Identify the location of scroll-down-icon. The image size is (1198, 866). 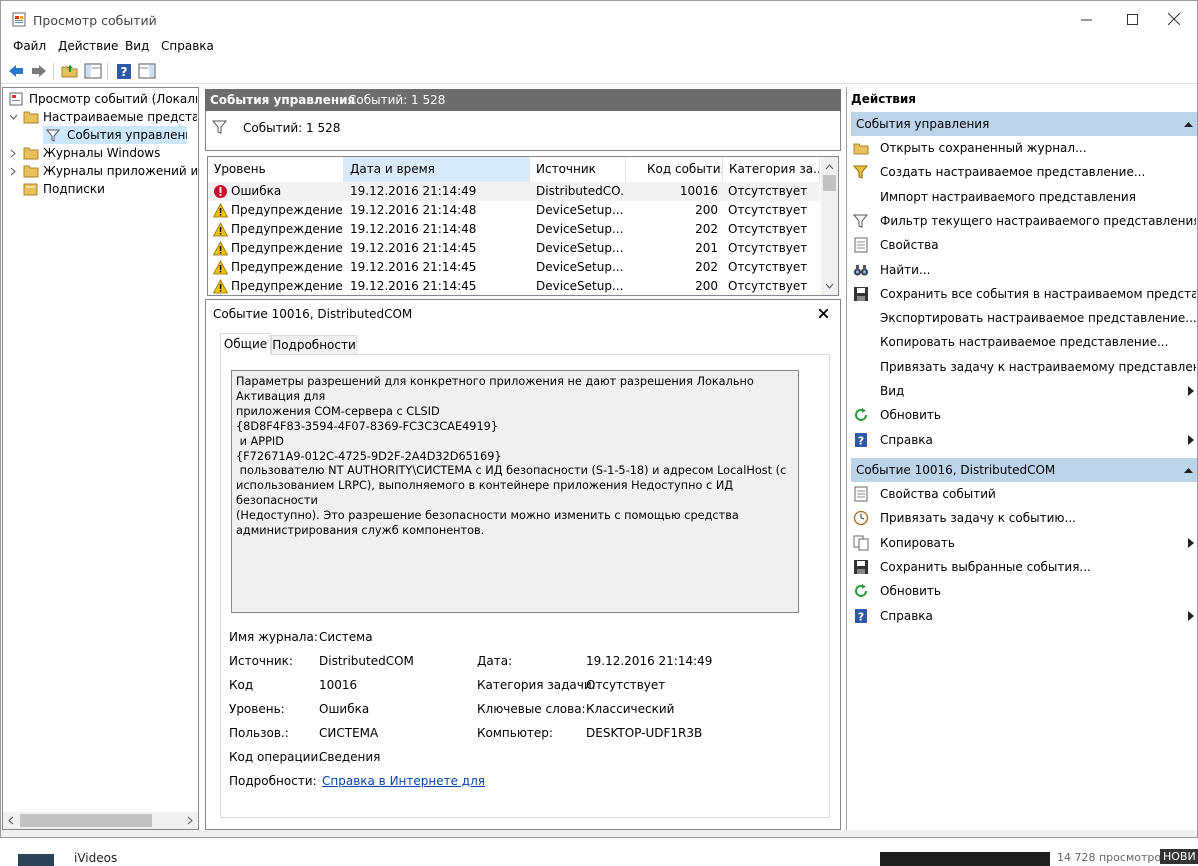
(829, 286).